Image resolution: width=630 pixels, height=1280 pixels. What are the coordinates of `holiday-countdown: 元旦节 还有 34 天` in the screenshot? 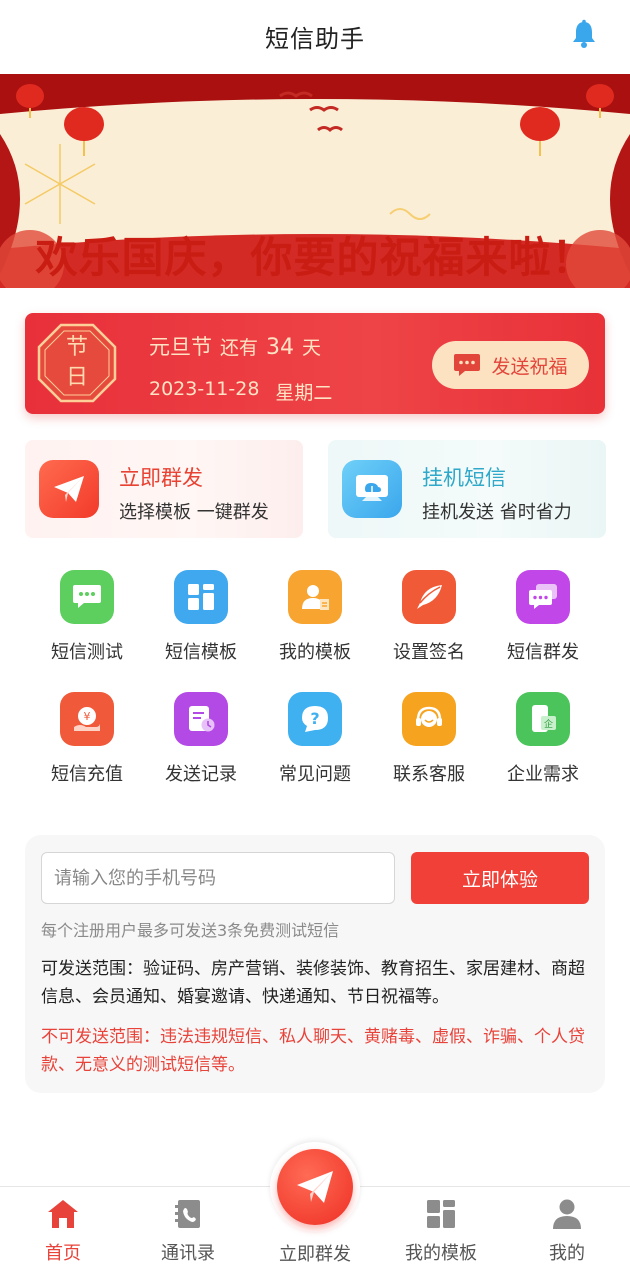 It's located at (235, 346).